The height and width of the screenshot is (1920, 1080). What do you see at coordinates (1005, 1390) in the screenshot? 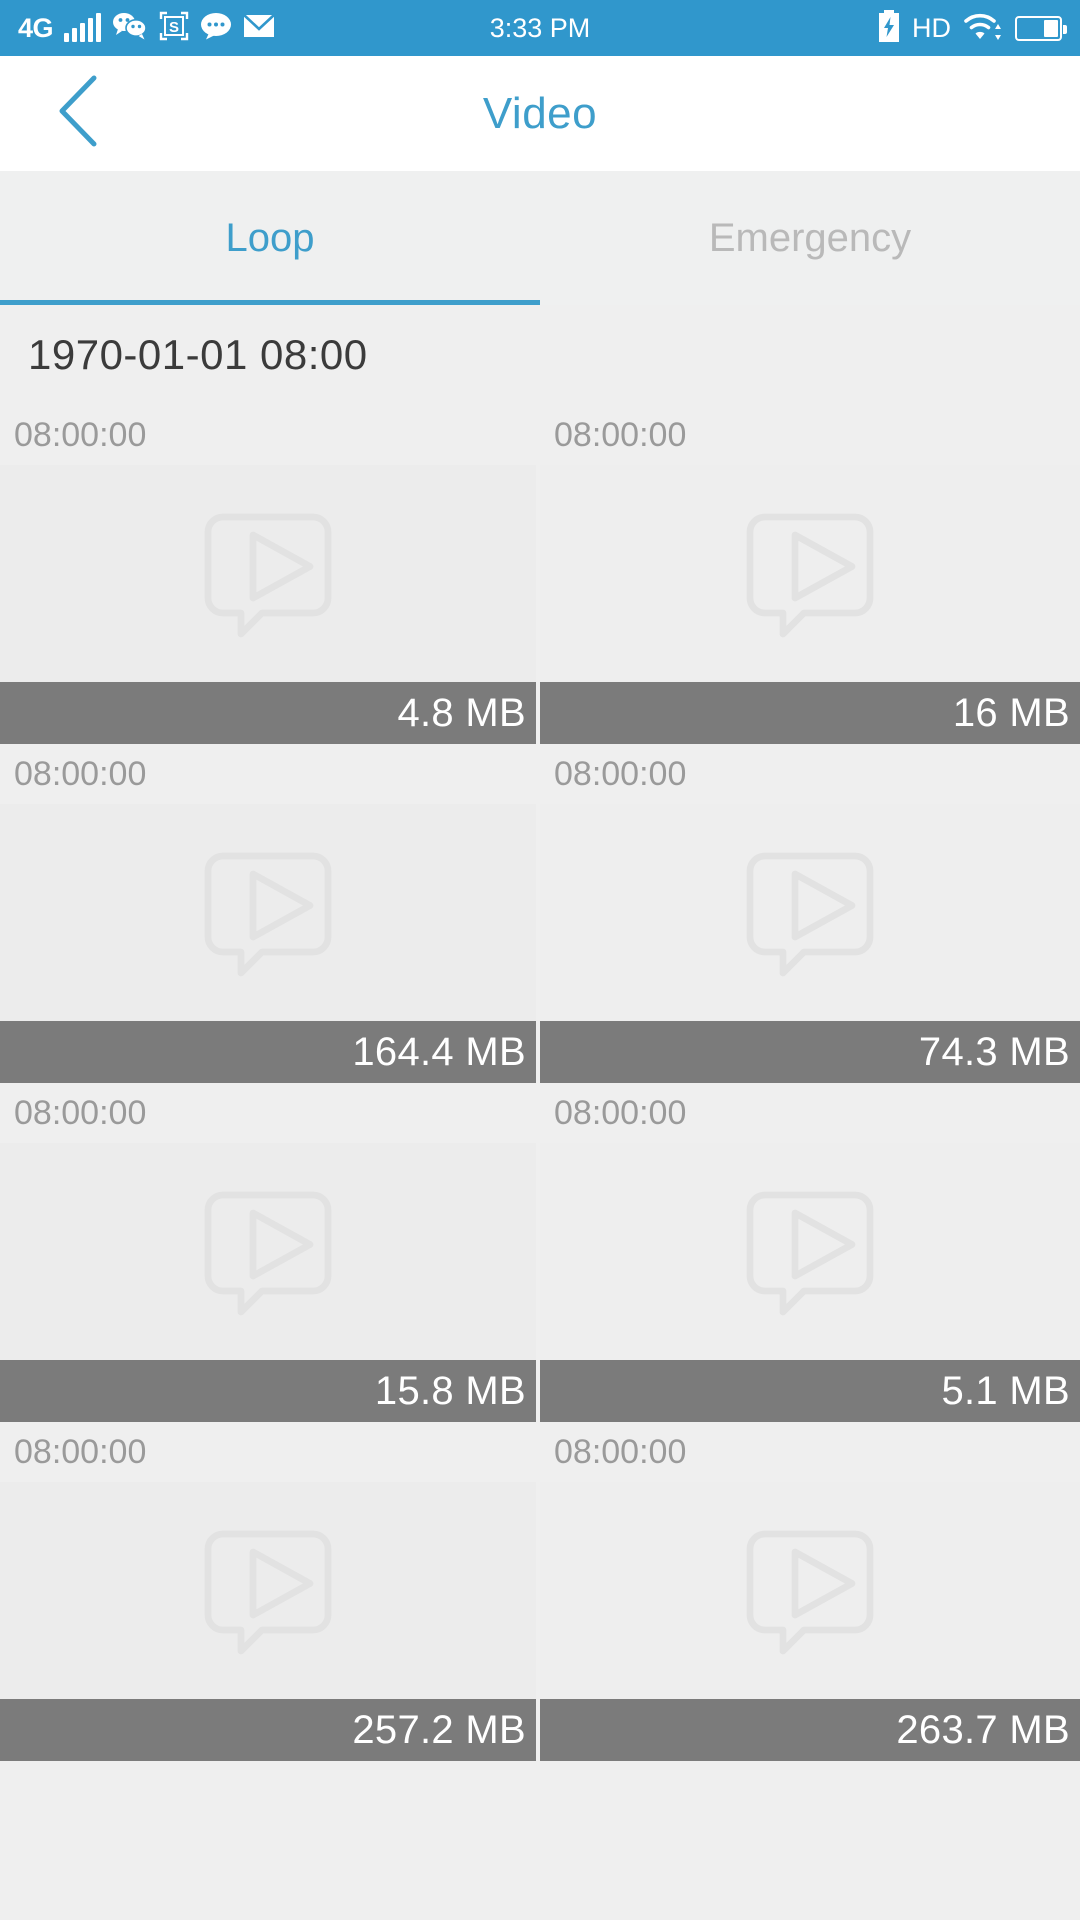
I see `video-size-label: 5.1 MB` at bounding box center [1005, 1390].